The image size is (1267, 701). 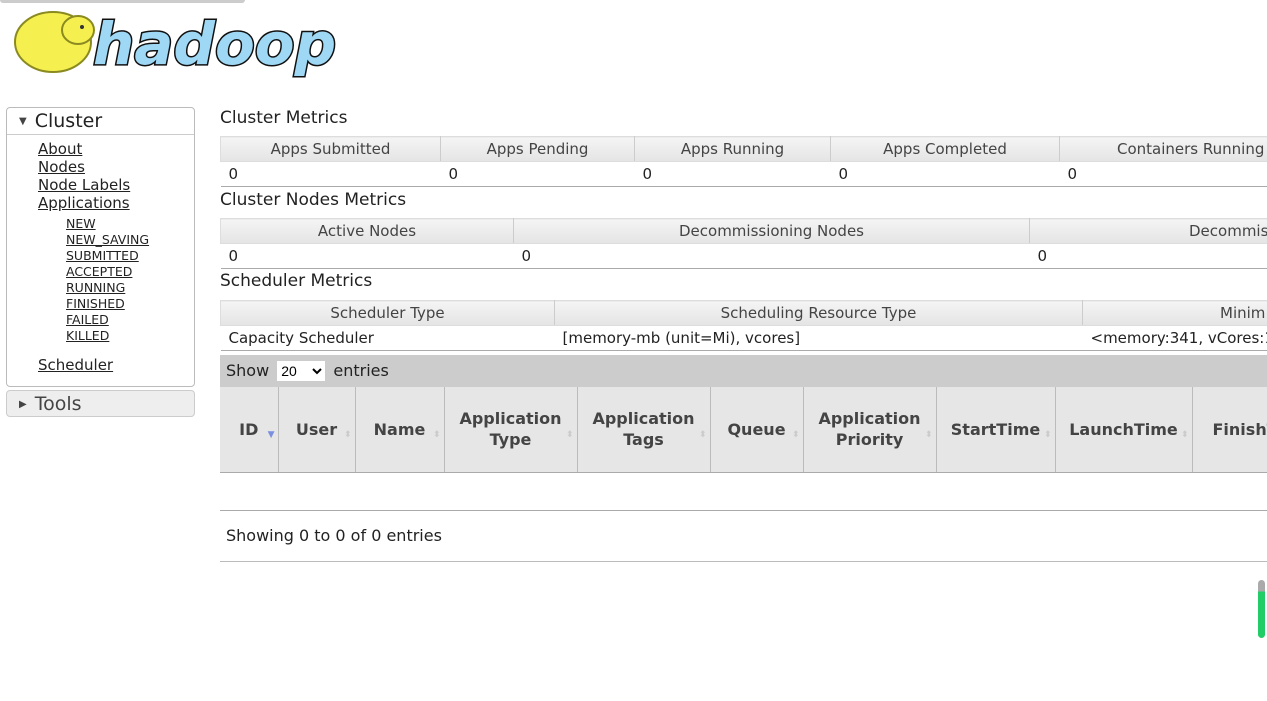 I want to click on apps-running-value: 0, so click(x=732, y=174).